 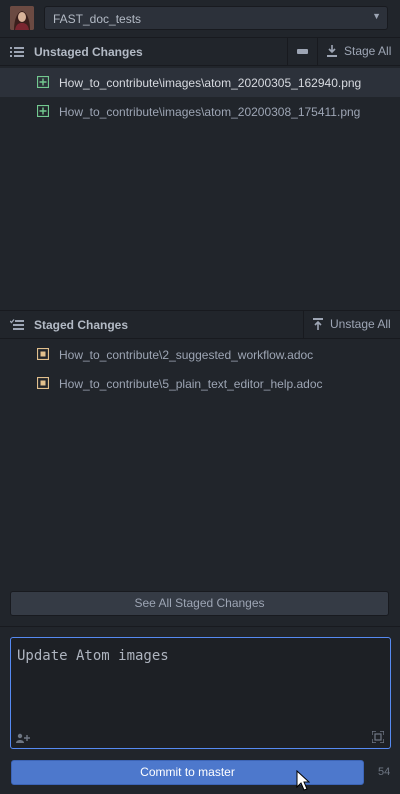 I want to click on unstage-all-label: Unstage All, so click(x=360, y=324).